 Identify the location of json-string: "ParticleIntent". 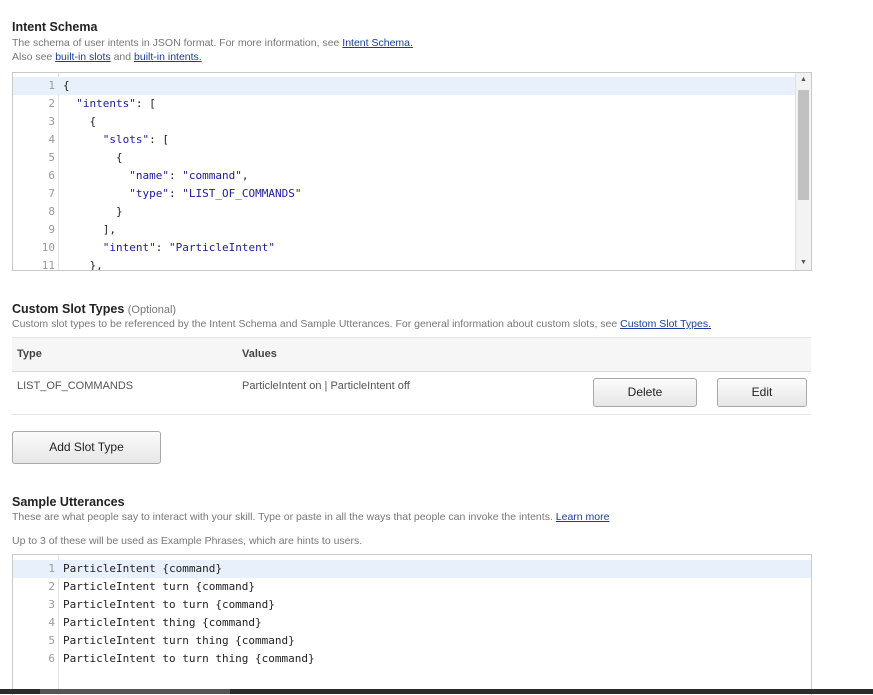
(221, 247).